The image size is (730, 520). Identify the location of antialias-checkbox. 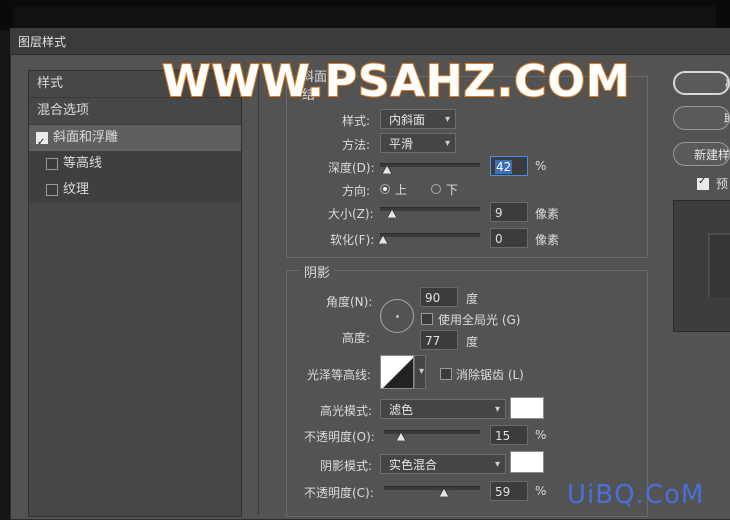
(446, 374).